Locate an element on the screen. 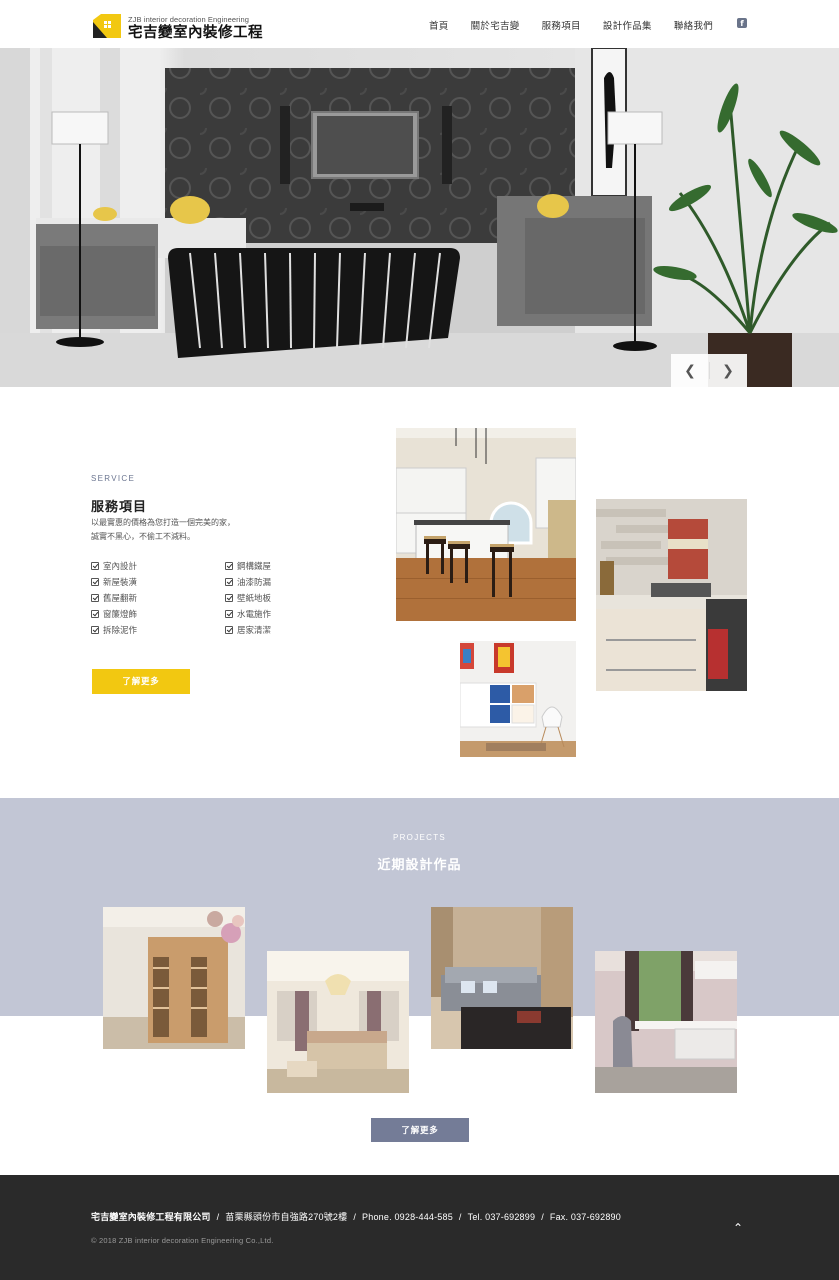 This screenshot has width=839, height=1280. nav-services: 服務項目 is located at coordinates (561, 25).